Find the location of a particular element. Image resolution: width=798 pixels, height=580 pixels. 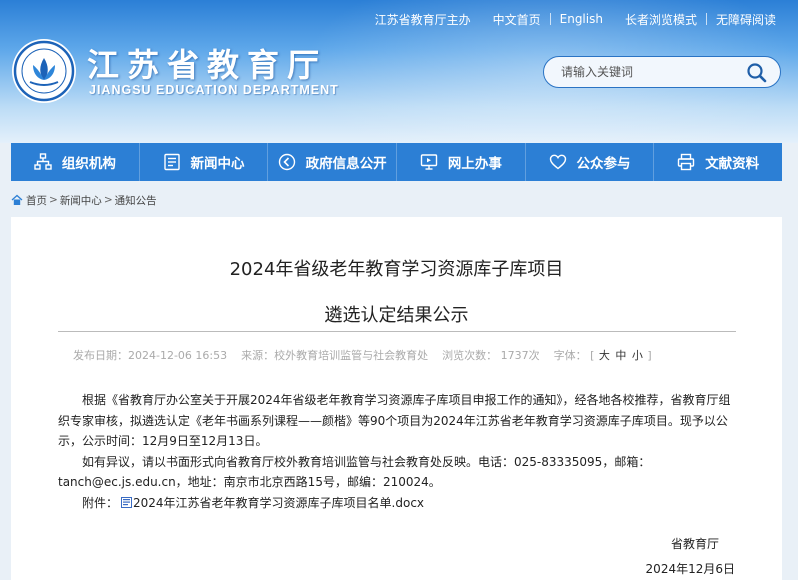

search-input is located at coordinates (639, 72).